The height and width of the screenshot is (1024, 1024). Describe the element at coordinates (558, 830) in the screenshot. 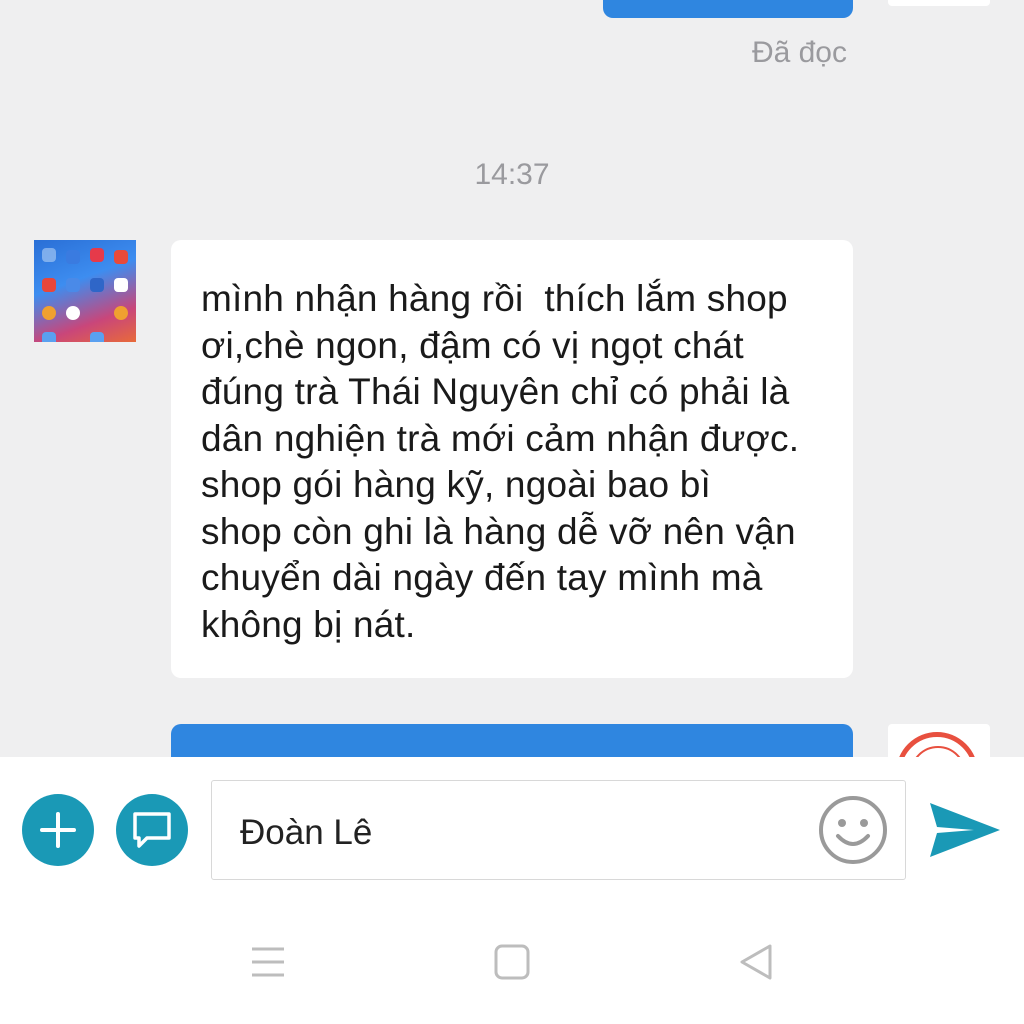

I see `message-input: Đoàn Lê` at that location.